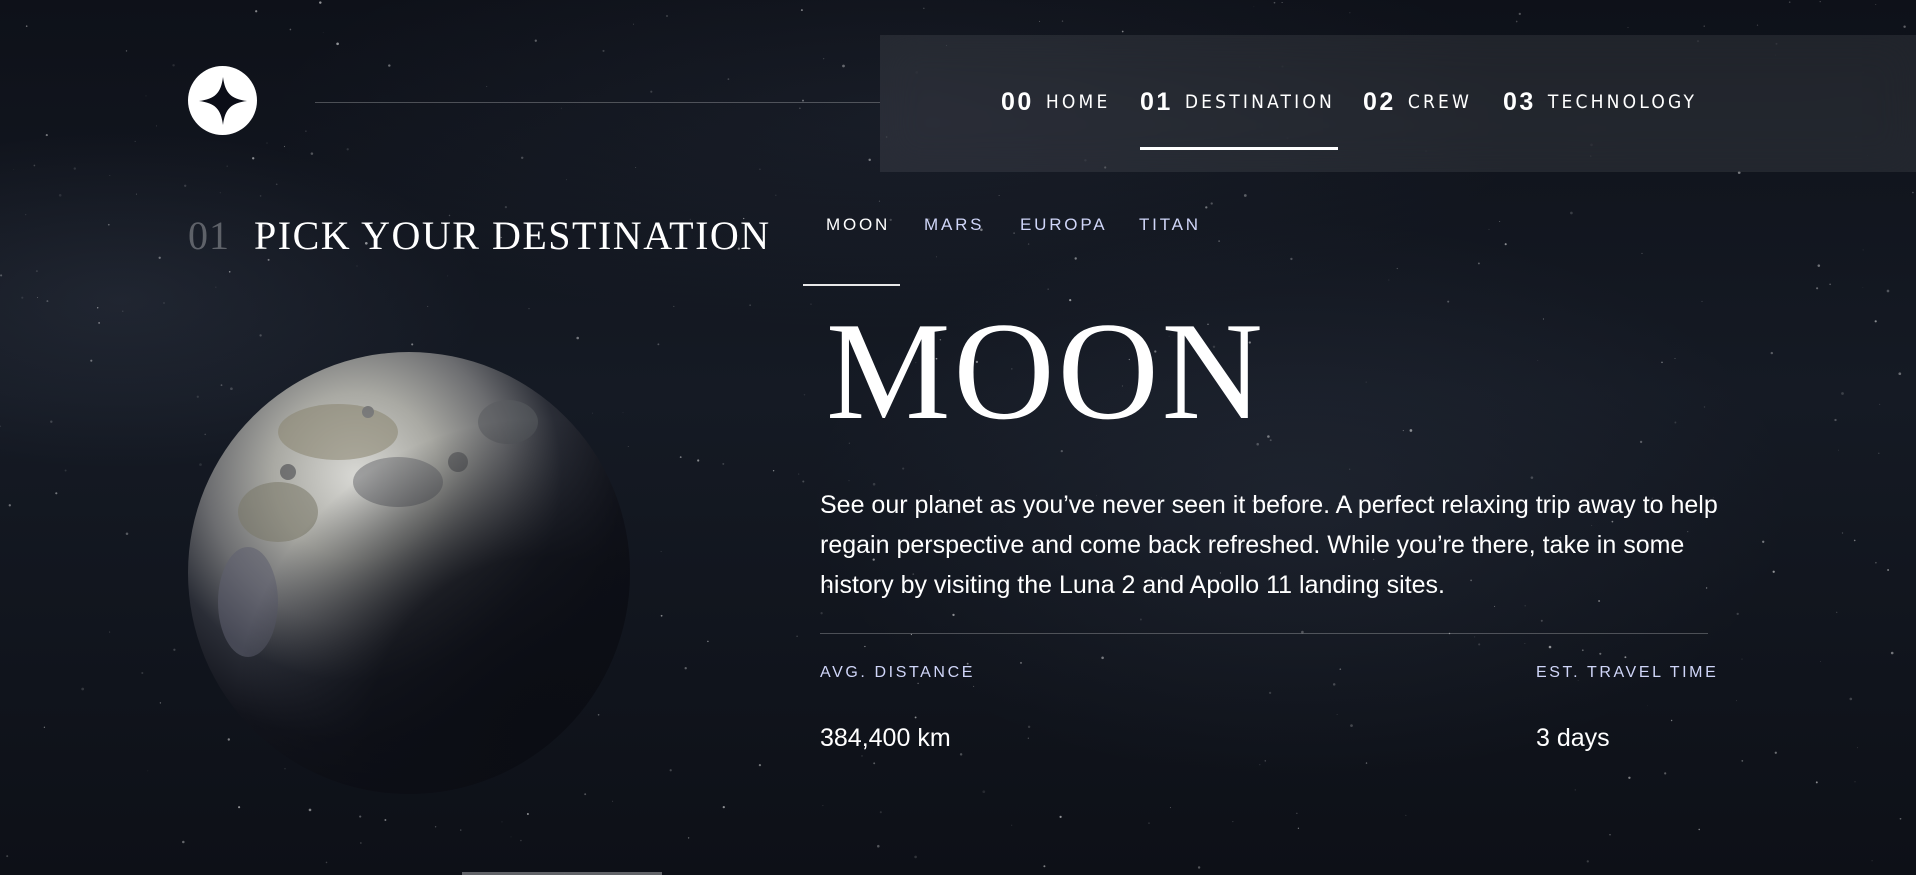 The height and width of the screenshot is (875, 1916). What do you see at coordinates (1622, 102) in the screenshot?
I see `nav-item-label: TECHNOLOGY` at bounding box center [1622, 102].